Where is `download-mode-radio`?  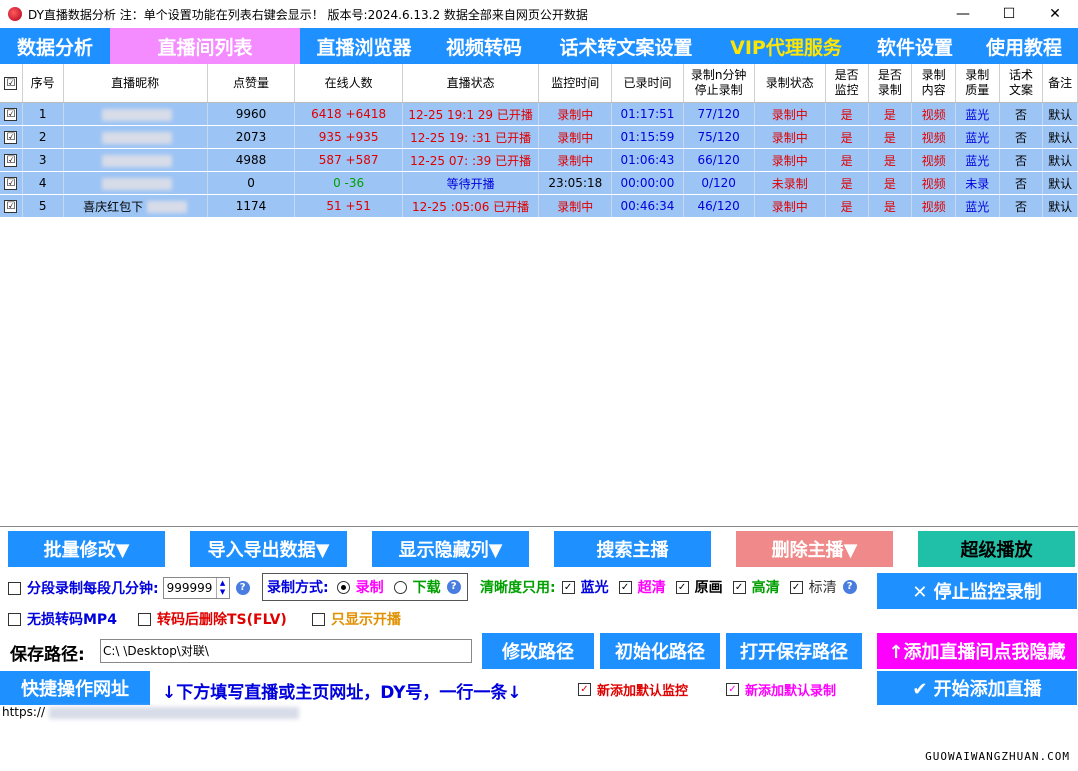
download-mode-radio is located at coordinates (400, 587).